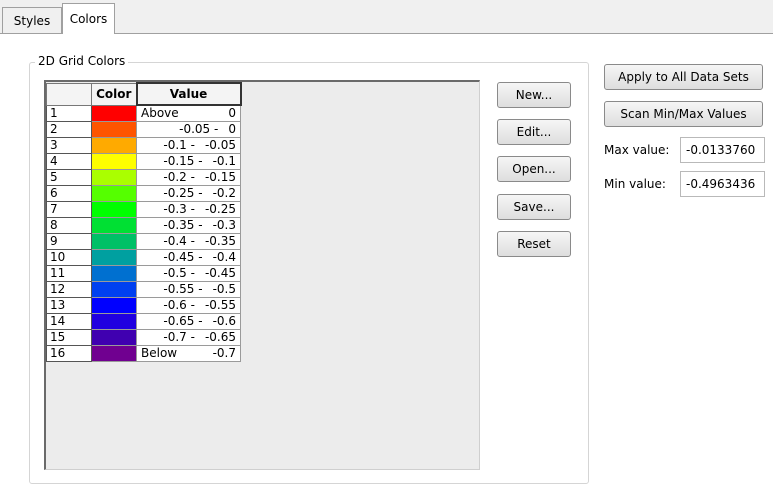 The image size is (773, 493). I want to click on value-cell: -0.65 - -0.6, so click(188, 321).